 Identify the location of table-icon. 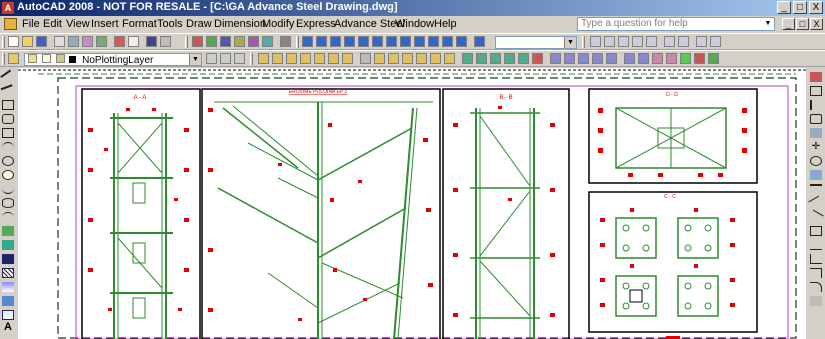
(8, 315).